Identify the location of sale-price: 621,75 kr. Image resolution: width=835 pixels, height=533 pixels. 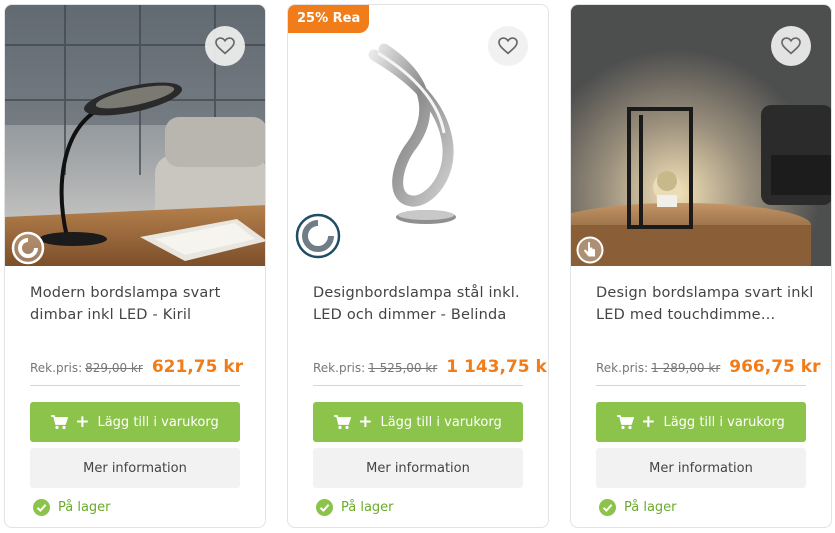
(197, 367).